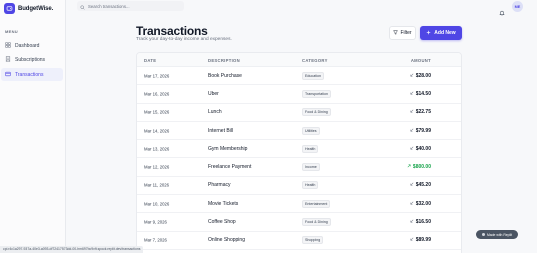  What do you see at coordinates (313, 75) in the screenshot?
I see `category-badge: Education` at bounding box center [313, 75].